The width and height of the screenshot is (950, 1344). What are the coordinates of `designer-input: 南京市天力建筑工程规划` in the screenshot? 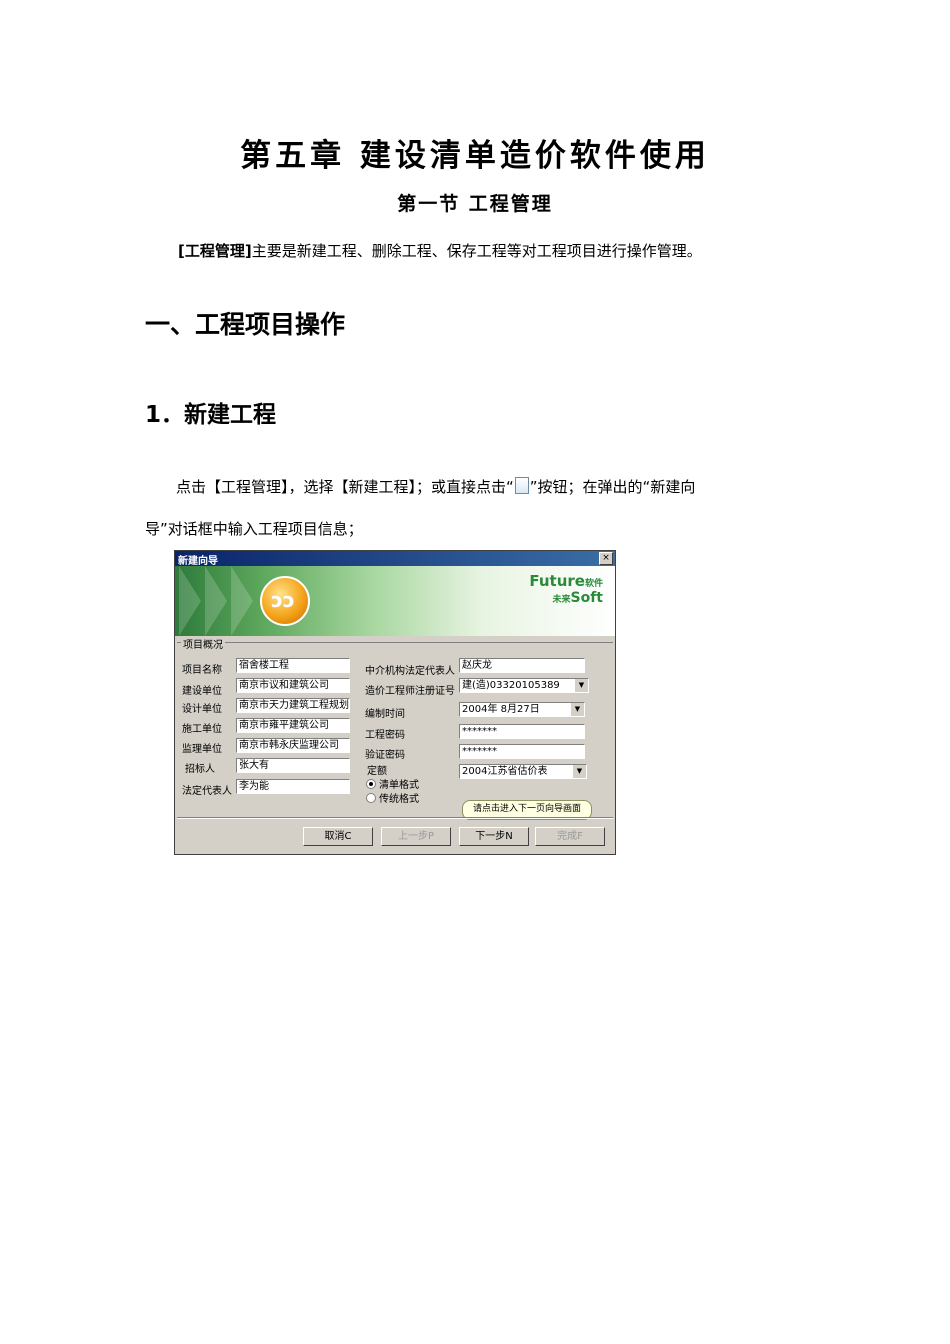 It's located at (293, 705).